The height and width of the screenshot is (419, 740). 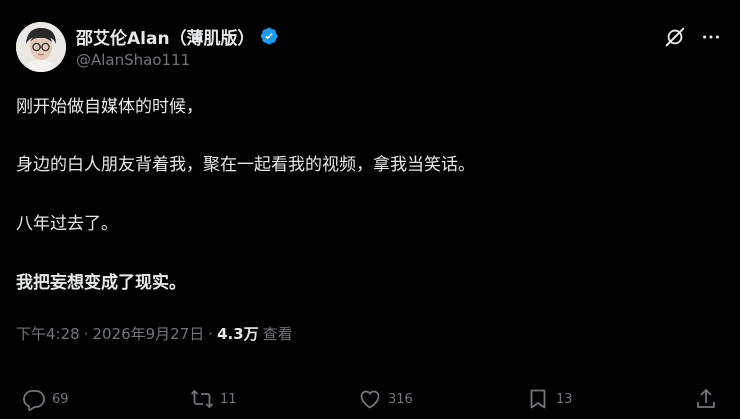 I want to click on tweet-meta: 下午4:28 · 2026年9月27日 · 4.3万 查看, so click(x=154, y=333).